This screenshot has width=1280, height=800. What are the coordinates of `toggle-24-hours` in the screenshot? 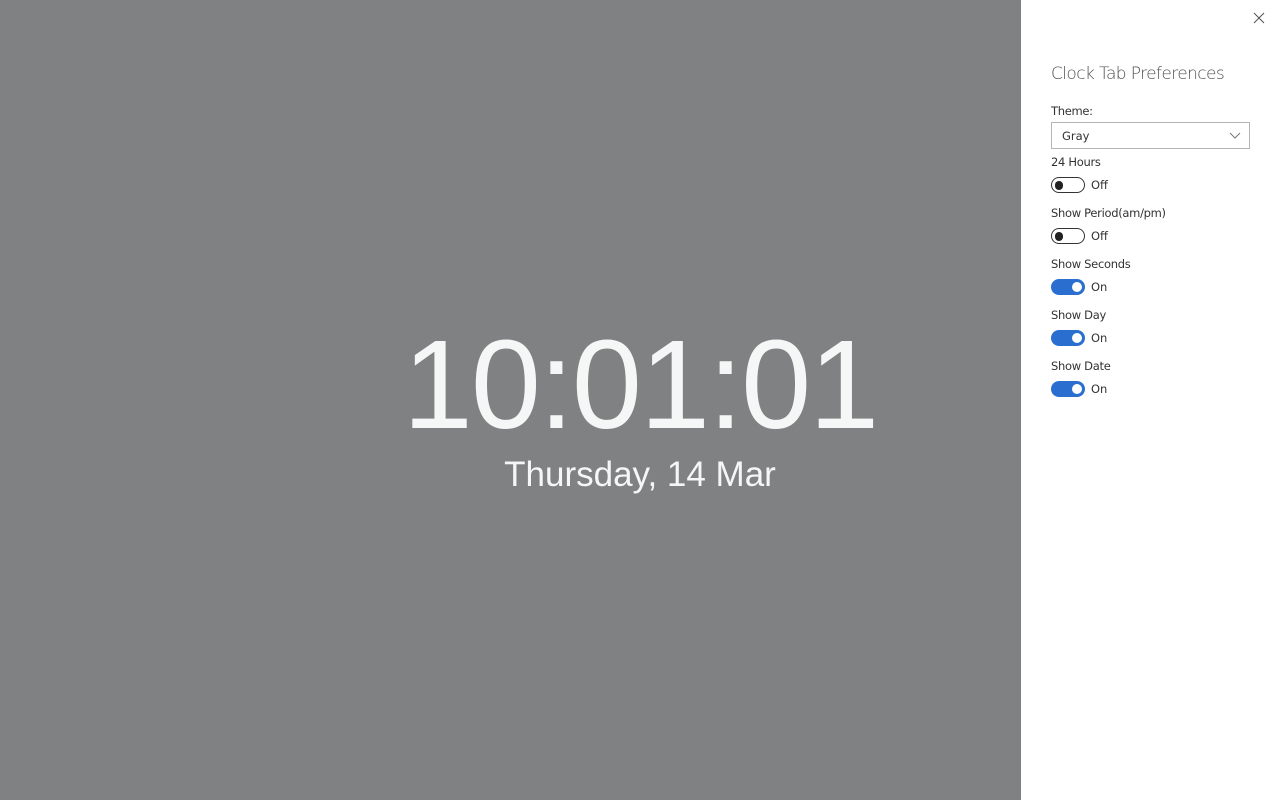 It's located at (1068, 185).